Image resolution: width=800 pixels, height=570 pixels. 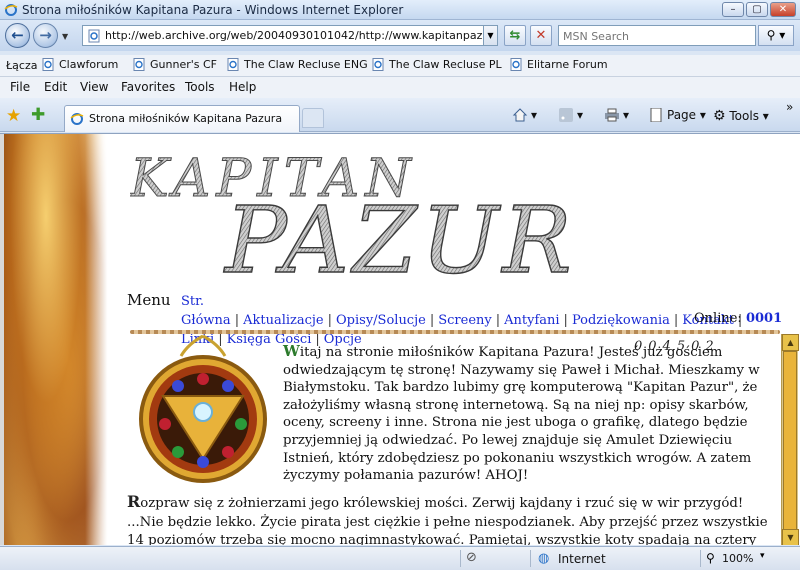 I want to click on refresh-icon: ⇆, so click(x=515, y=35).